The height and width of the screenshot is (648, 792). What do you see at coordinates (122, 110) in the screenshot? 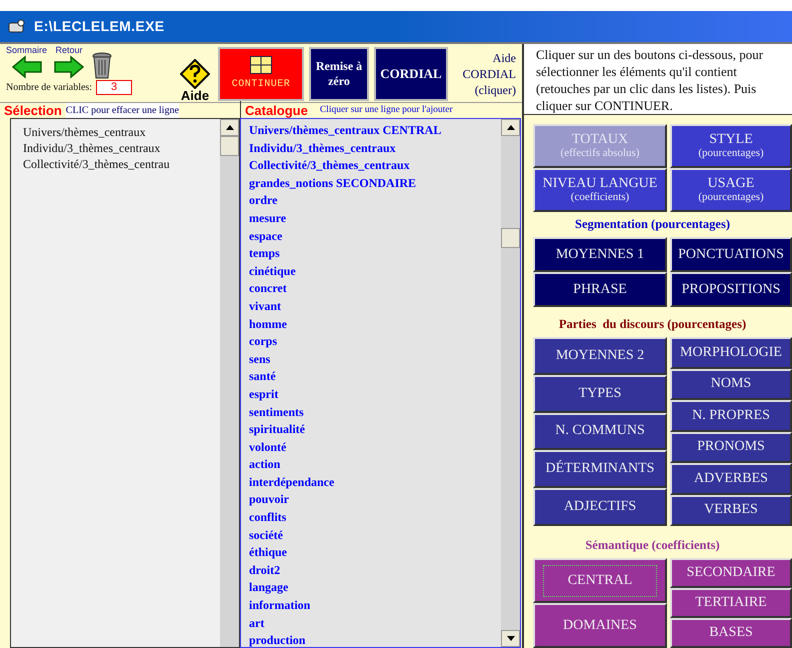
I see `selection-hint: CLIC pour effacer une ligne` at bounding box center [122, 110].